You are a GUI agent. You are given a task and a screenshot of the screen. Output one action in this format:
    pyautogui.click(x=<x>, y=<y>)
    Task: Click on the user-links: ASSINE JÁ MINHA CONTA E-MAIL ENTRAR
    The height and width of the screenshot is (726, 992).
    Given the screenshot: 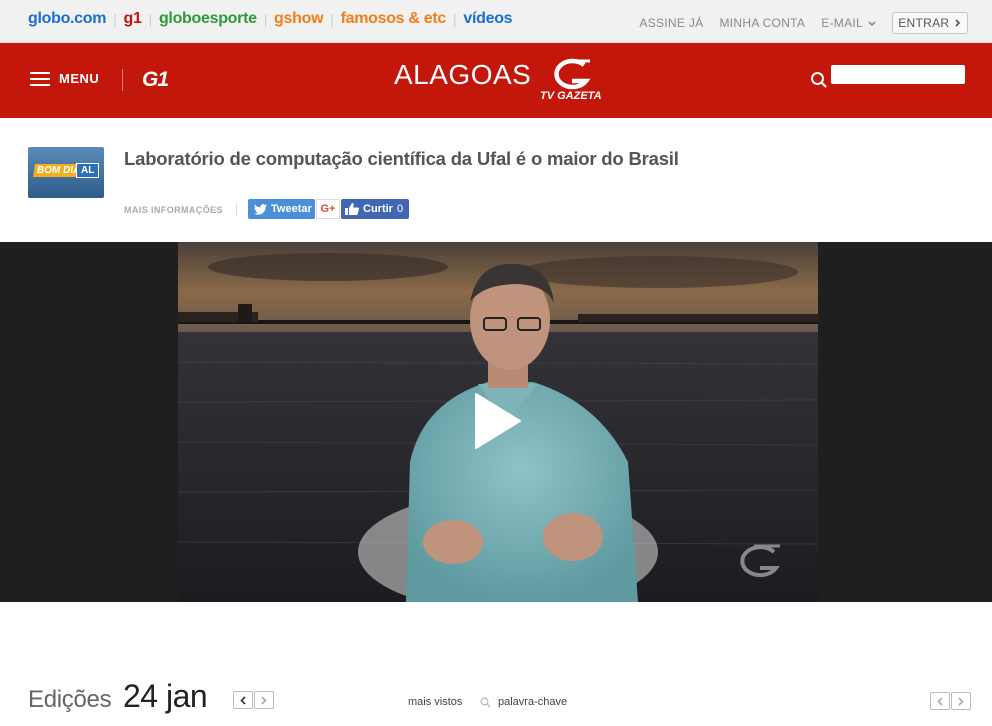 What is the action you would take?
    pyautogui.click(x=795, y=23)
    